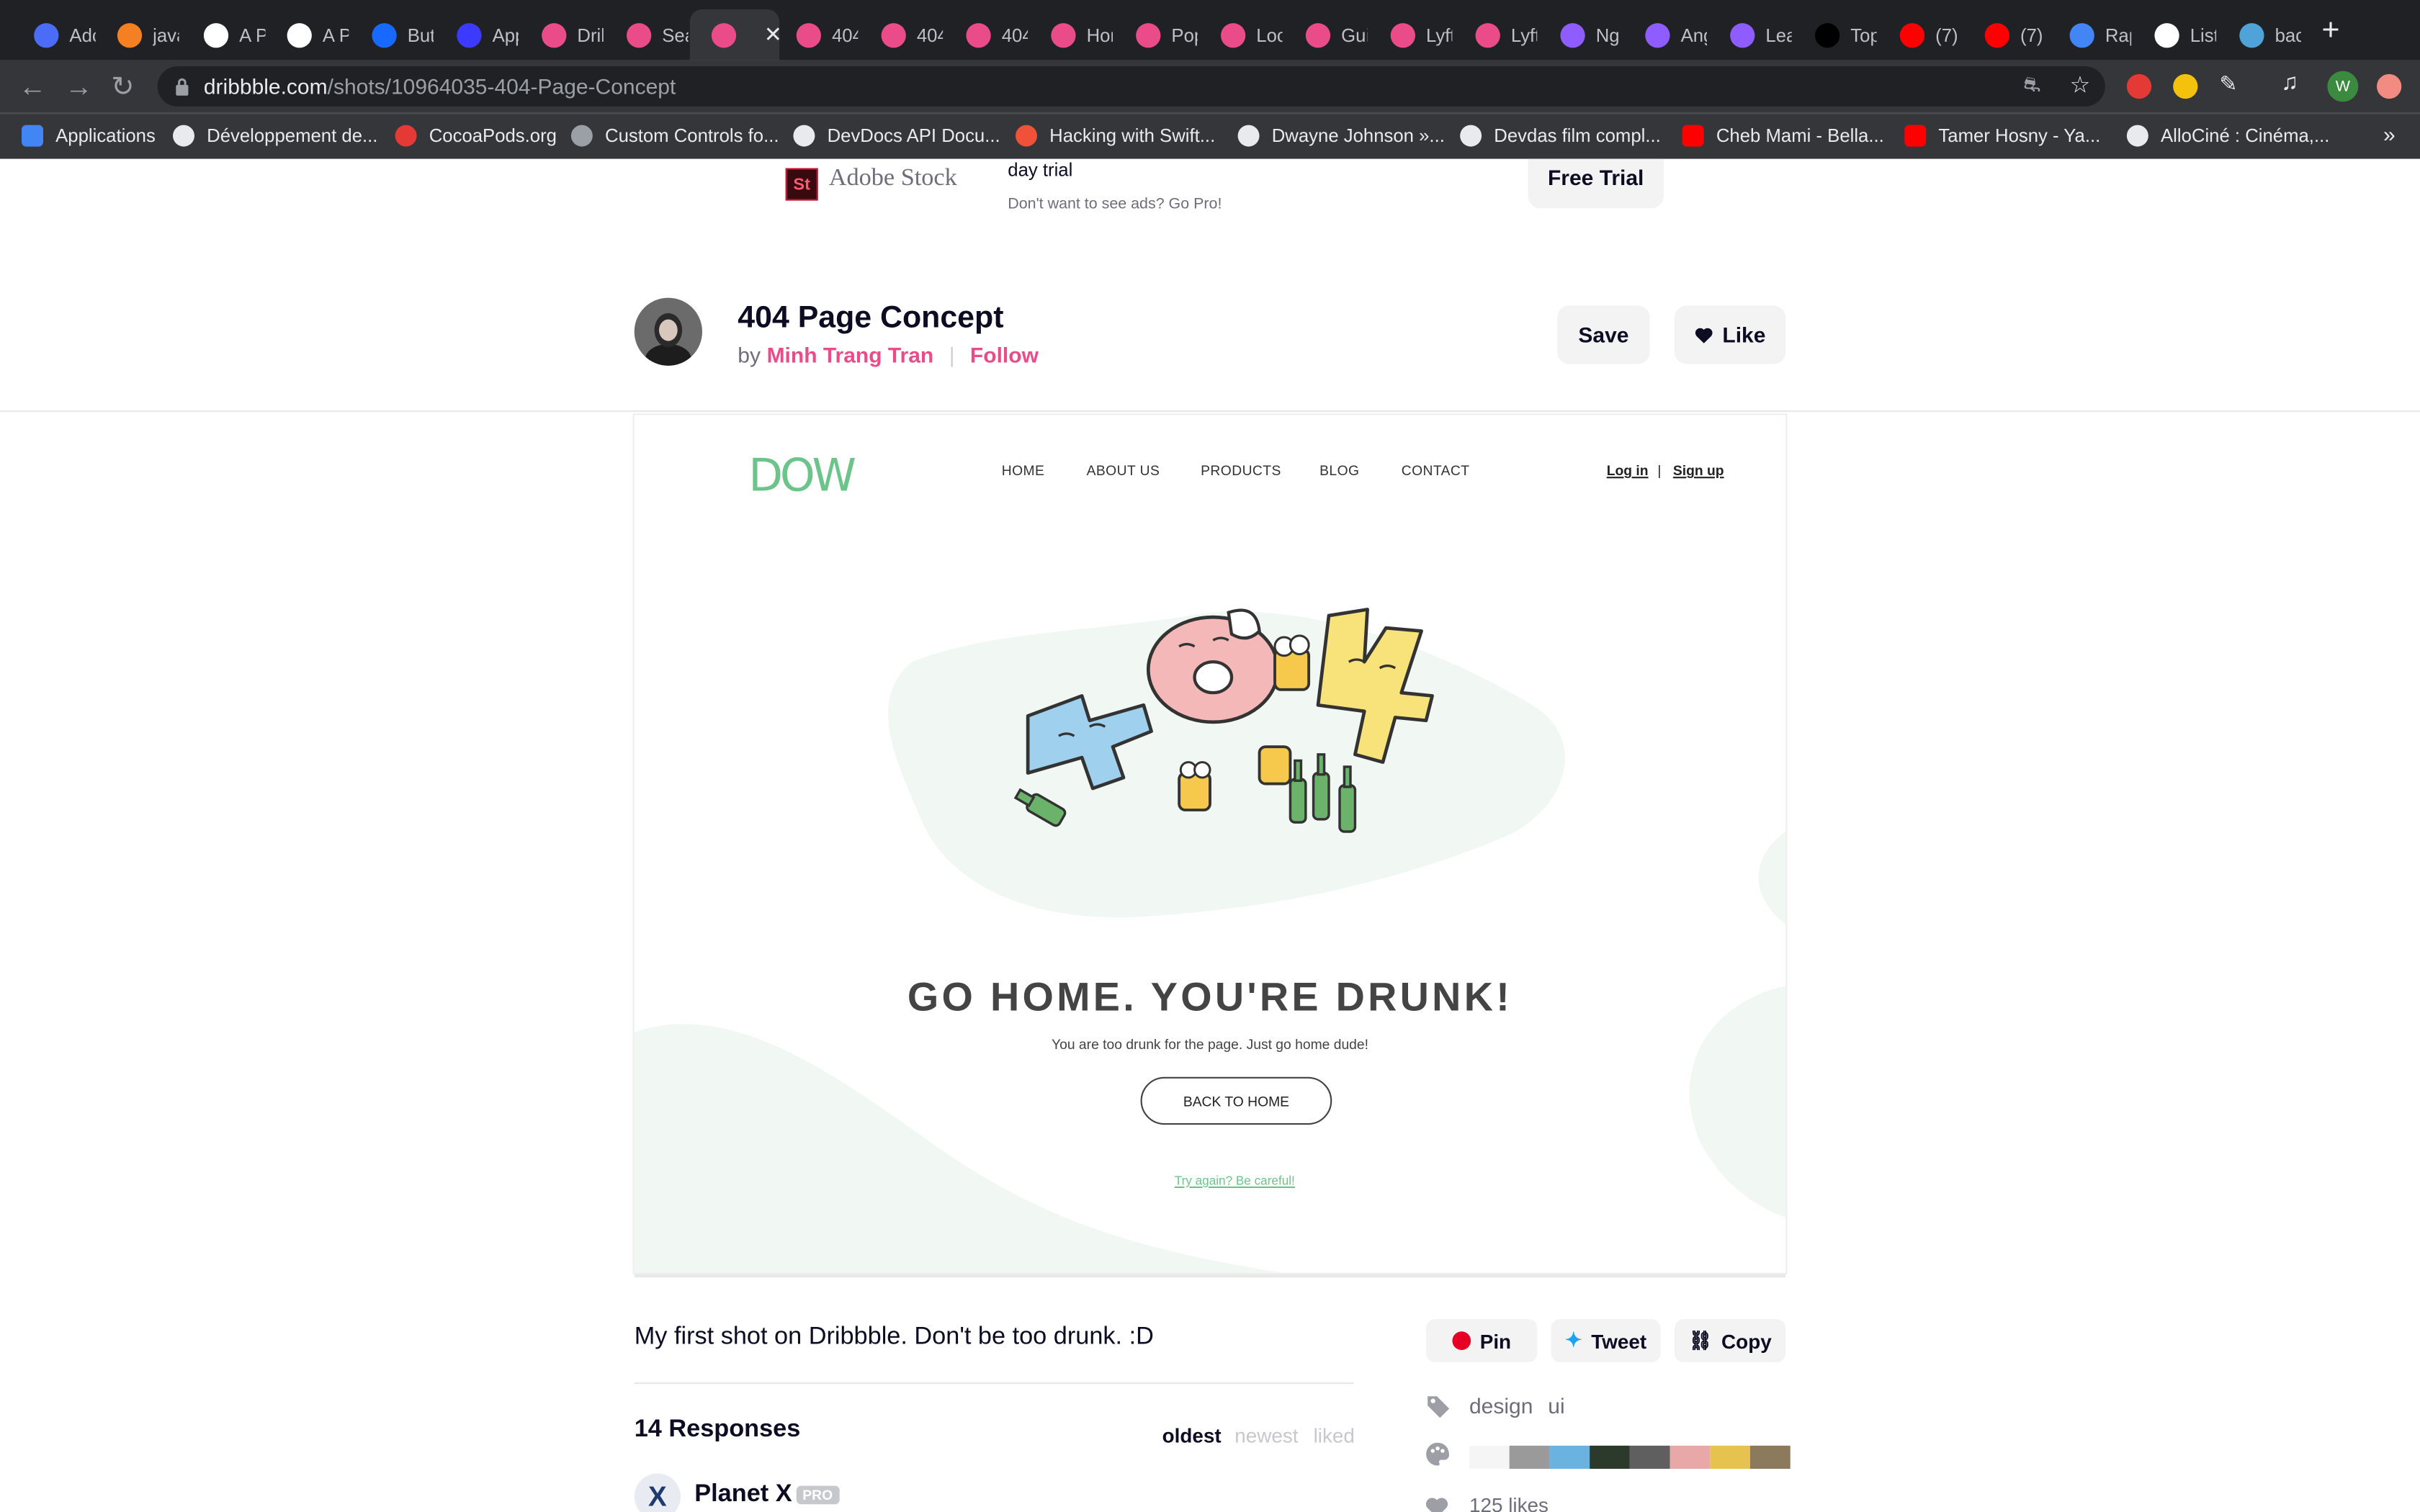 The width and height of the screenshot is (2420, 1512). Describe the element at coordinates (2080, 85) in the screenshot. I see `bookmark-star-icon: ☆` at that location.